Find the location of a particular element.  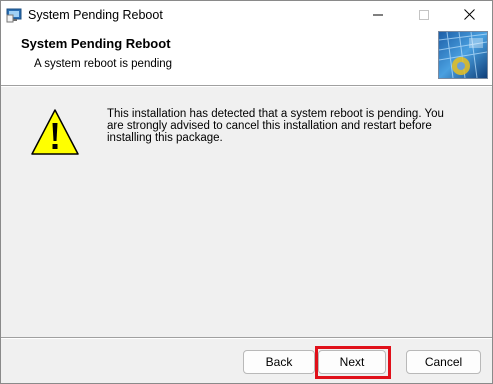

maximize-icon is located at coordinates (424, 16).